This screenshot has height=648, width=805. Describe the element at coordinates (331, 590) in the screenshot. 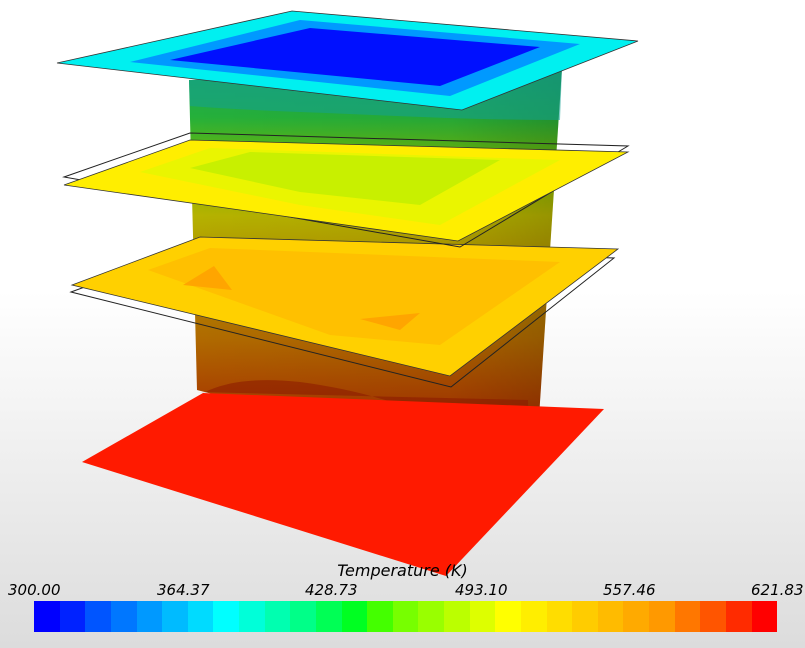

I see `colorbar-tick-label: 428.73` at that location.